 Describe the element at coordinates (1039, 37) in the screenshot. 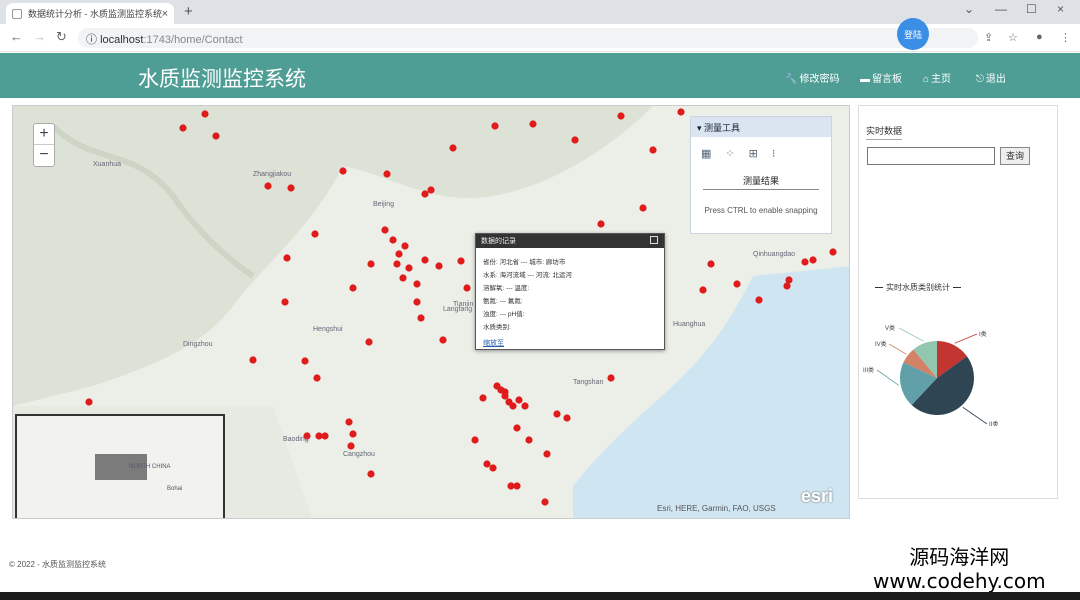

I see `profile-icon: ●` at that location.